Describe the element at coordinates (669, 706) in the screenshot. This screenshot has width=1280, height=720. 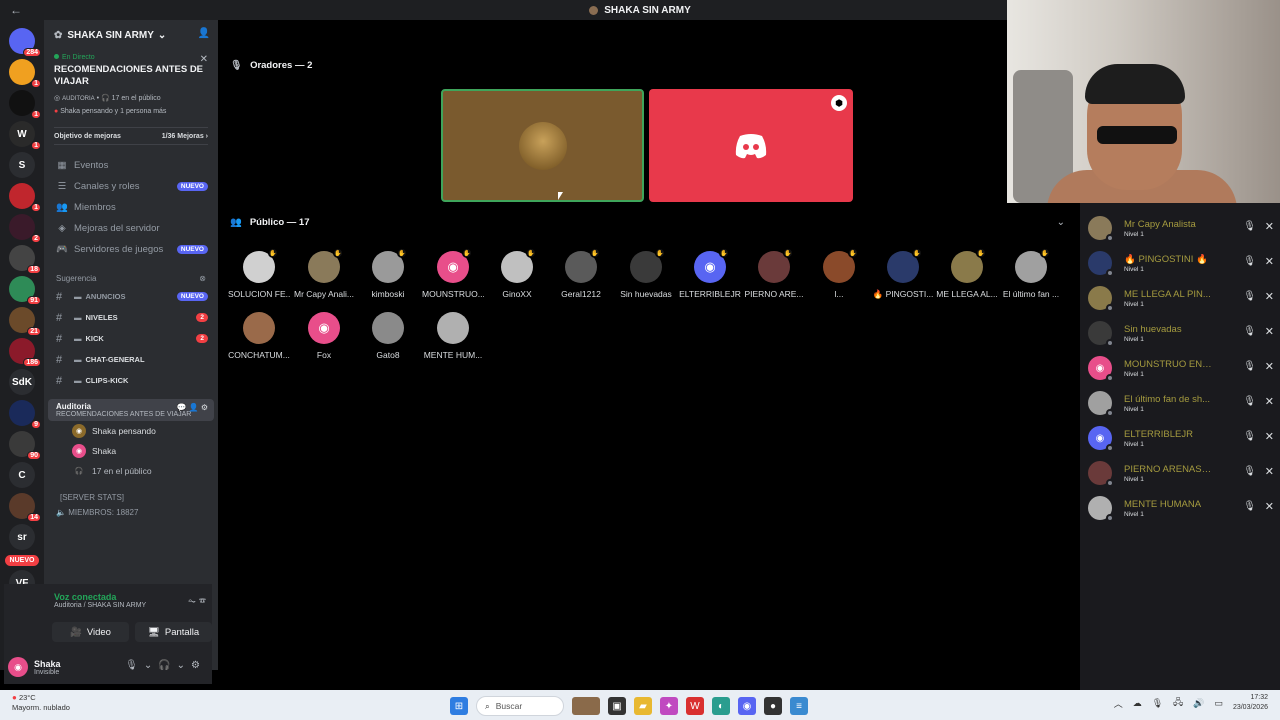
I see `copilot-icon: ✦` at that location.